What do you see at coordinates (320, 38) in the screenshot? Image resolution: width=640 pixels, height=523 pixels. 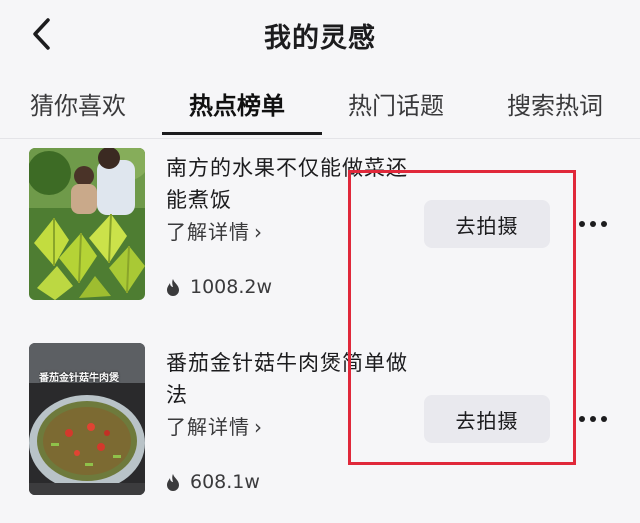 I see `page-title: 我的灵感` at bounding box center [320, 38].